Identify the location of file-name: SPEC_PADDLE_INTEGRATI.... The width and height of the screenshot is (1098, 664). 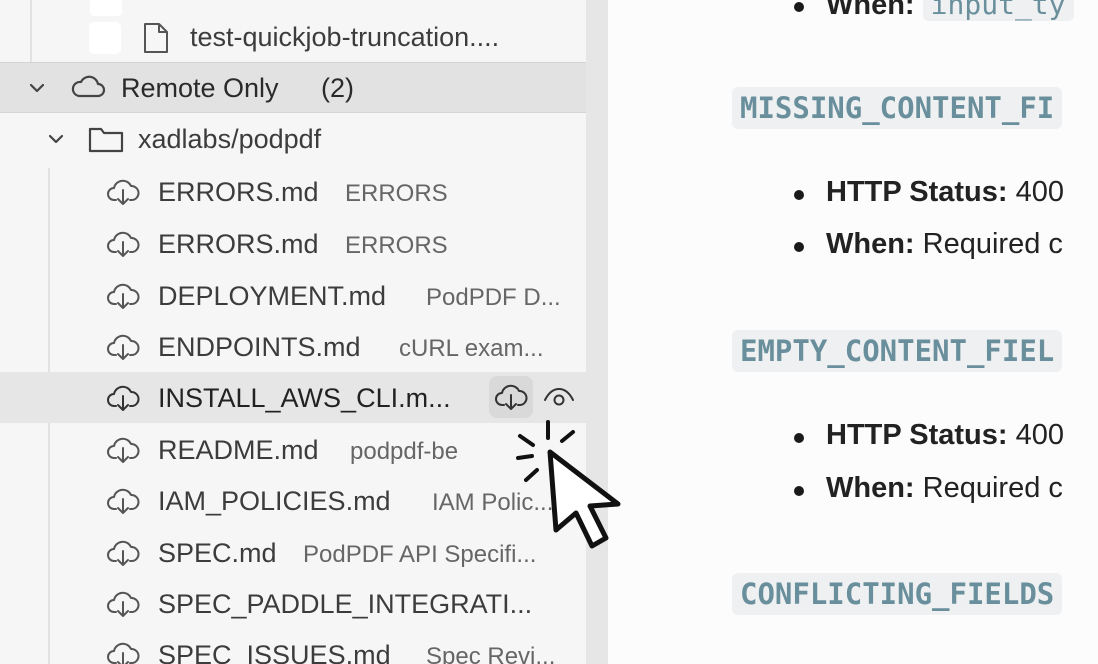
(345, 604).